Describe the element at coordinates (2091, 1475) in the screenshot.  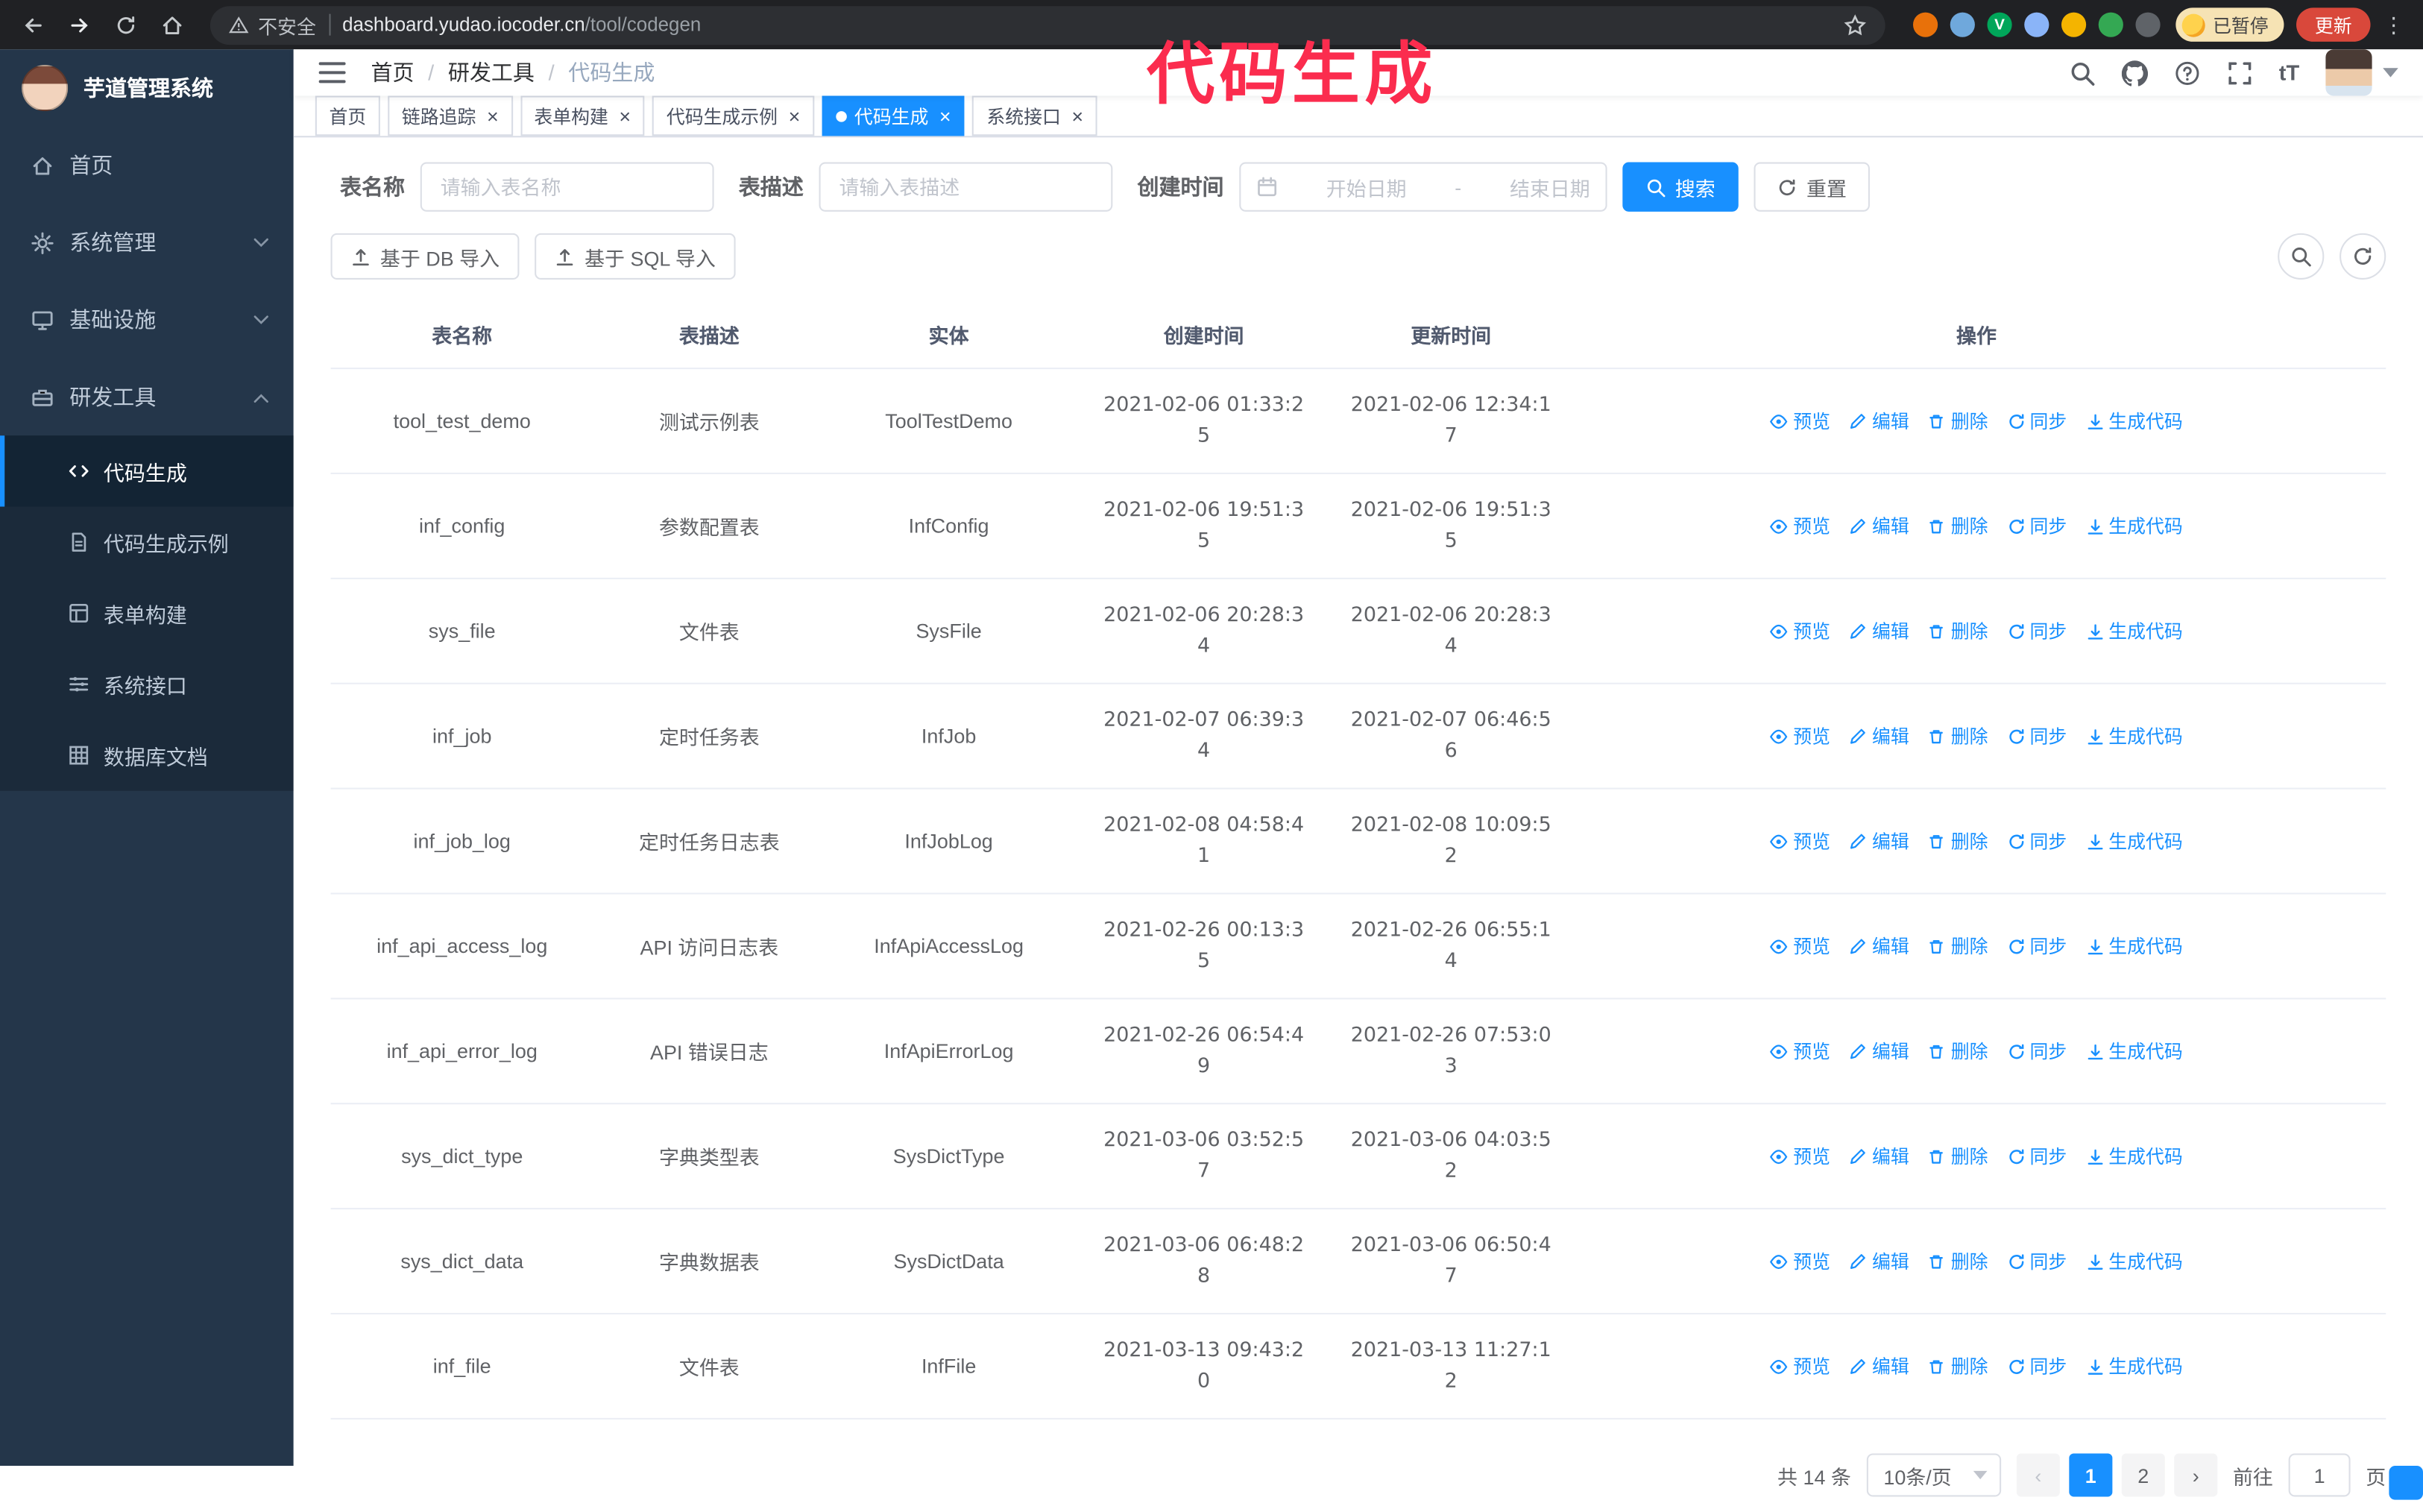
I see `page-button-1: 1` at that location.